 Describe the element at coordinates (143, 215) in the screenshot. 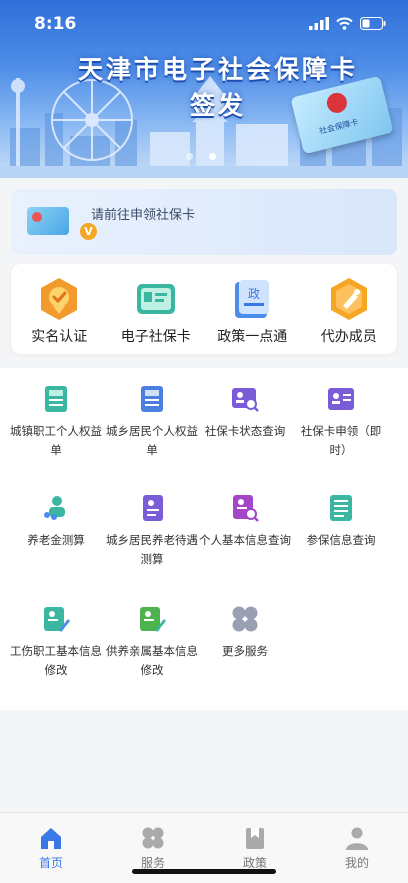

I see `notice-text: 请前往申领社保卡` at that location.